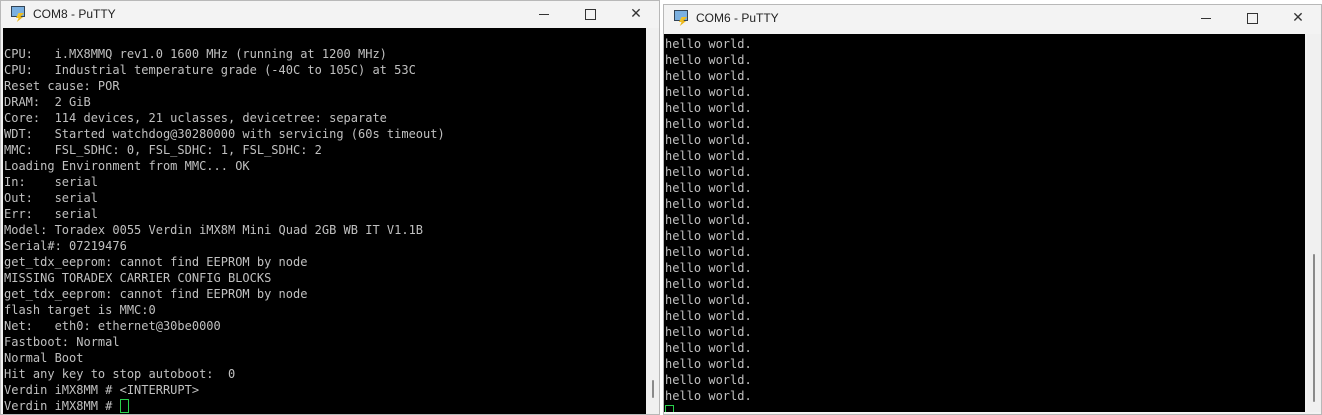 Image resolution: width=1322 pixels, height=415 pixels. I want to click on terminal-line: In: serial, so click(51, 182).